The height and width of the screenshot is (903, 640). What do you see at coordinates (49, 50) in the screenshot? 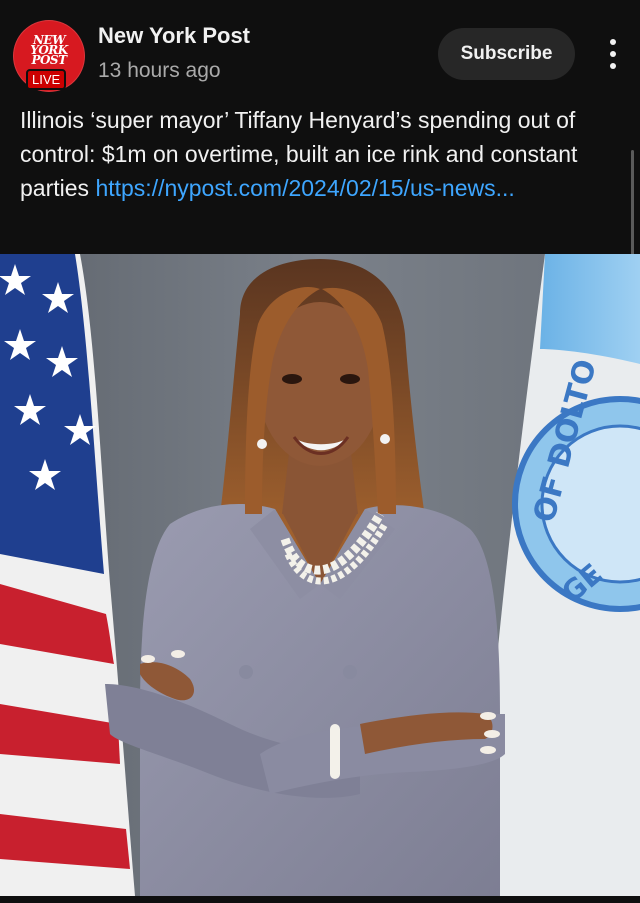
I see `nypost-logo-text: NEW YORK POST` at bounding box center [49, 50].